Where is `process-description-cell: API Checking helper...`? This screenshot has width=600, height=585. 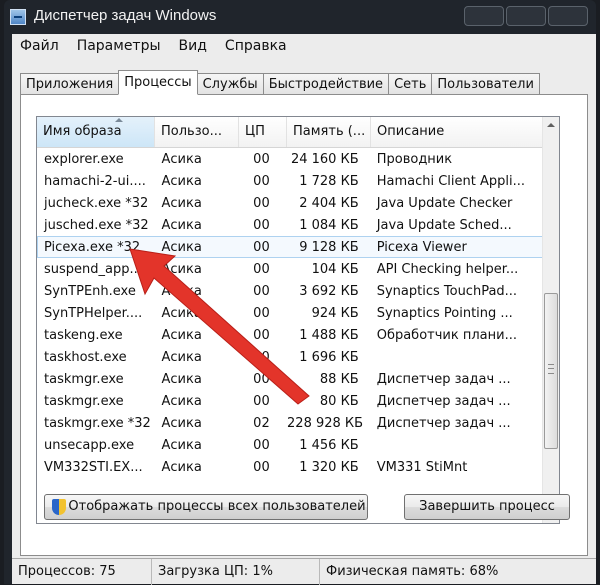
process-description-cell: API Checking helper... is located at coordinates (447, 269).